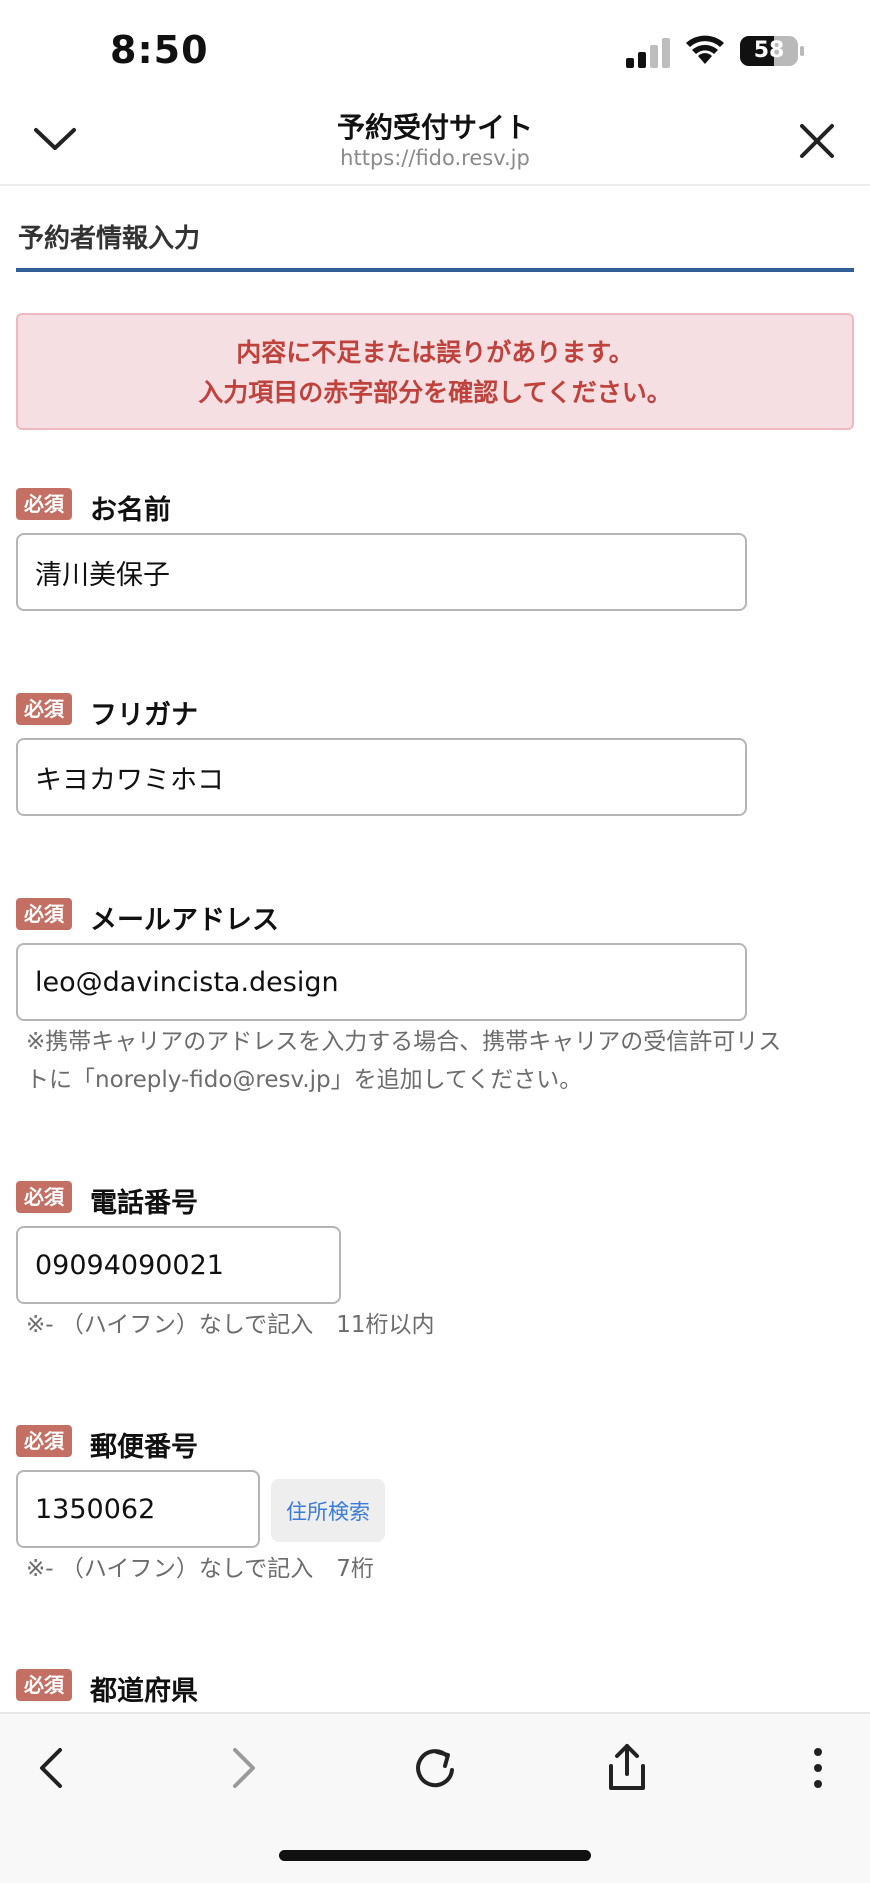 This screenshot has width=870, height=1883. I want to click on error-message-box: 内容に不足または誤りがあります。 入力項目の赤字部分を確認してください。, so click(435, 371).